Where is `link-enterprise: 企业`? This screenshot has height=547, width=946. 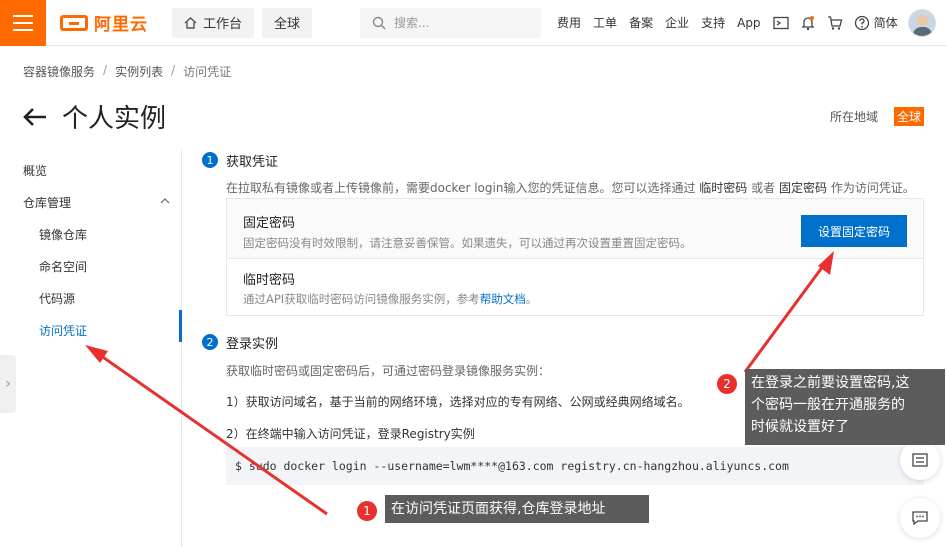 link-enterprise: 企业 is located at coordinates (677, 22).